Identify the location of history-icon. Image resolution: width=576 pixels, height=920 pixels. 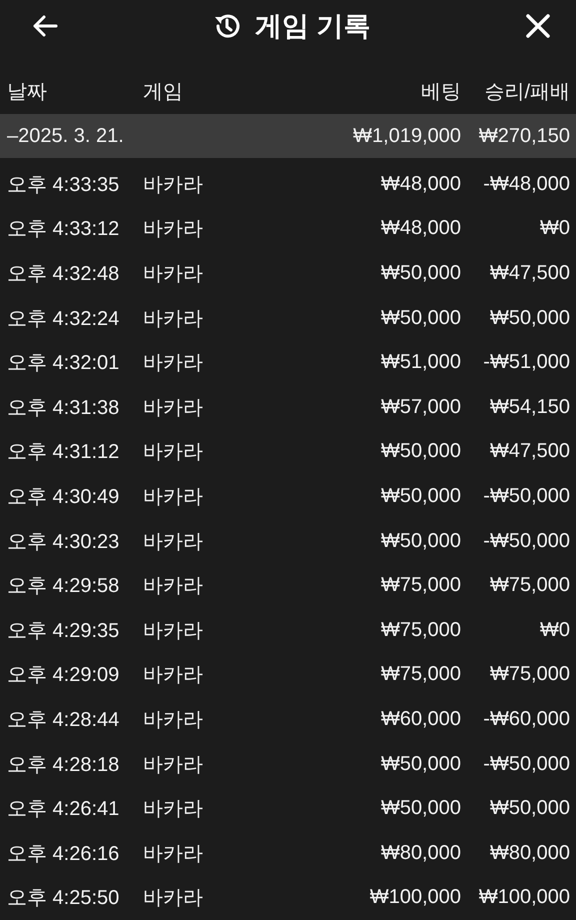
(227, 26).